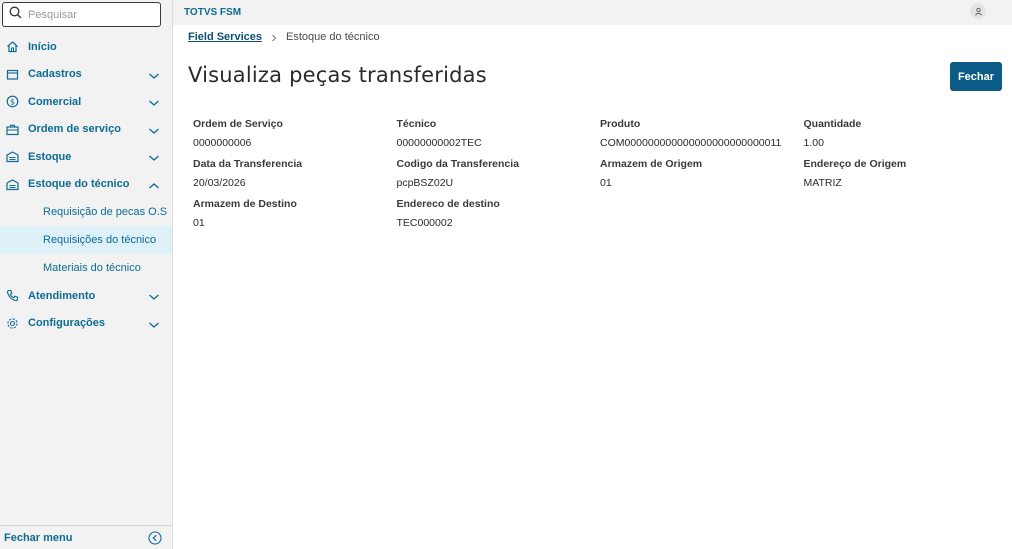  What do you see at coordinates (42, 46) in the screenshot?
I see `sidebar-item-label: Início` at bounding box center [42, 46].